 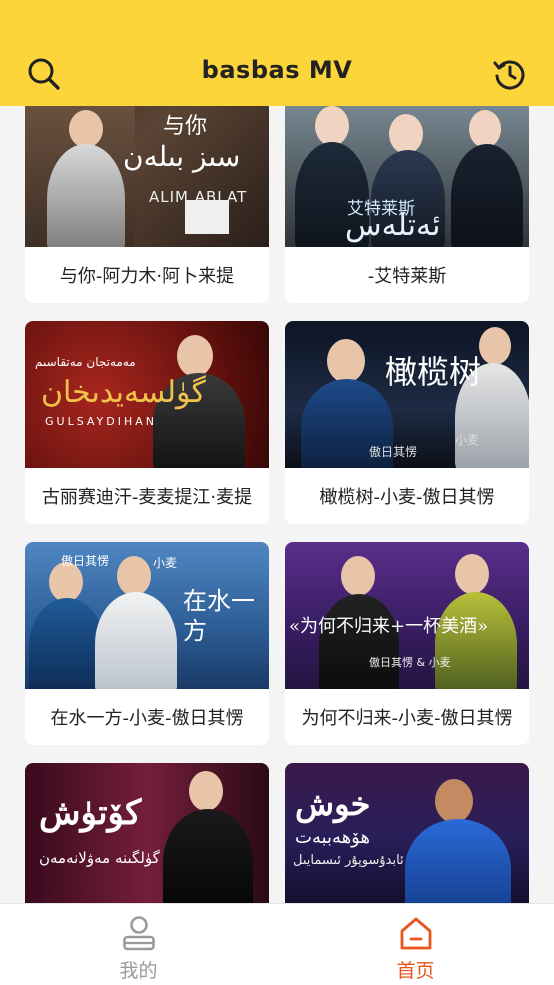 What do you see at coordinates (138, 971) in the screenshot?
I see `tab-label: 我的` at bounding box center [138, 971].